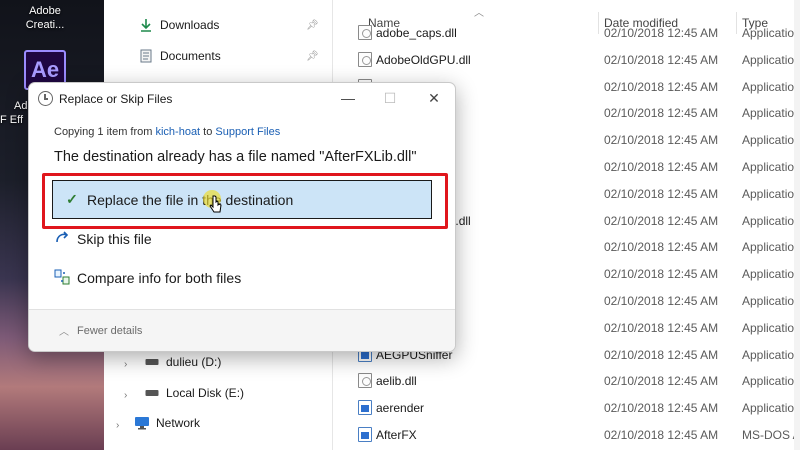 The image size is (800, 450). What do you see at coordinates (177, 132) in the screenshot?
I see `source-folder-link: kich-hoat` at bounding box center [177, 132].